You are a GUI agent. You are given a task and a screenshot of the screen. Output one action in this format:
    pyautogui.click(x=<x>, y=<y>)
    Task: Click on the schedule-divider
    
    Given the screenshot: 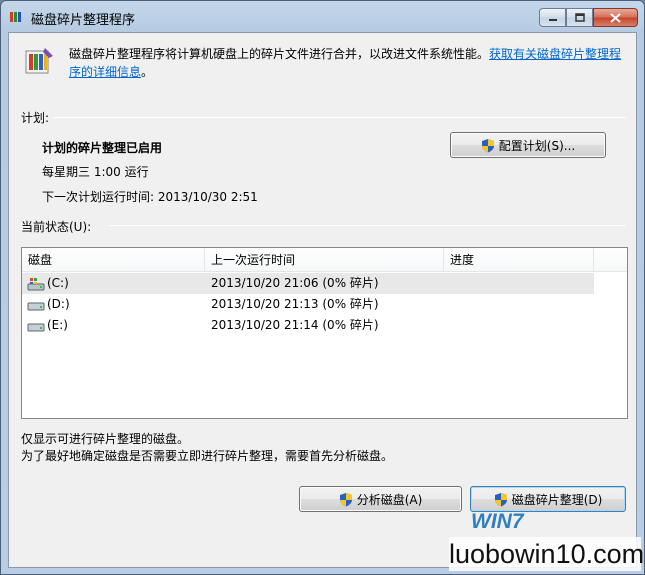 What is the action you would take?
    pyautogui.click(x=339, y=117)
    